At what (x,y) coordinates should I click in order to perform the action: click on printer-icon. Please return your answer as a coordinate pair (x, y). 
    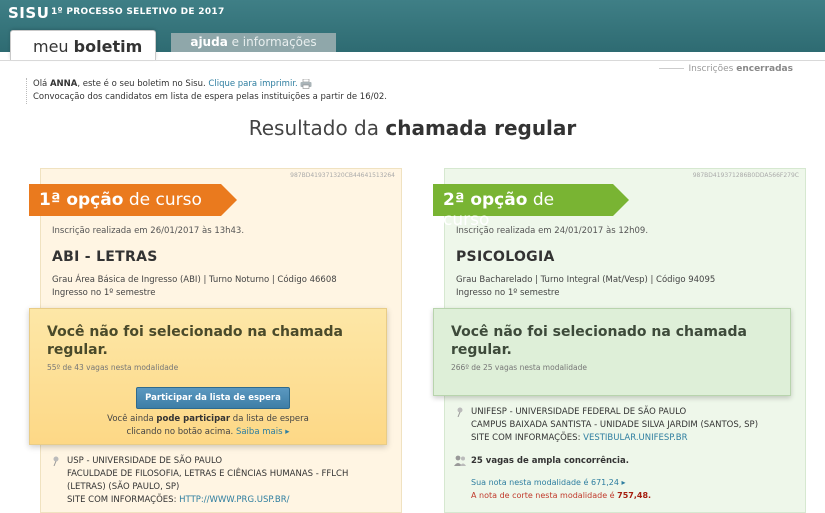
    Looking at the image, I should click on (306, 83).